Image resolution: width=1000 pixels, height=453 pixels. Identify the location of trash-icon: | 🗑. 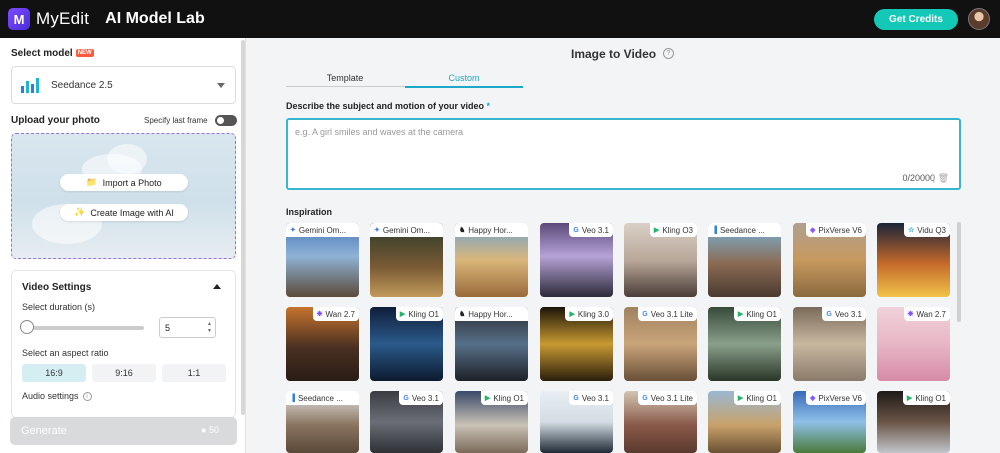
(941, 178).